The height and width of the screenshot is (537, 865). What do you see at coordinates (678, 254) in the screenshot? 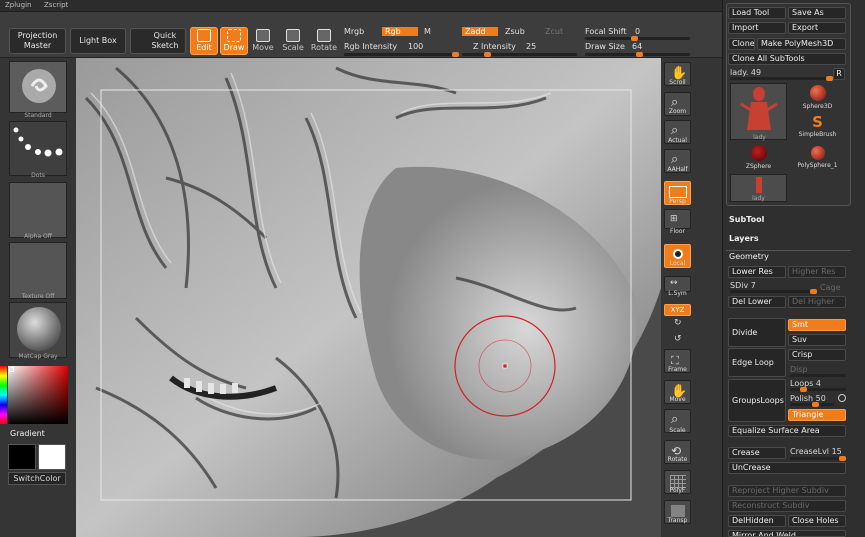
I see `local-icon` at bounding box center [678, 254].